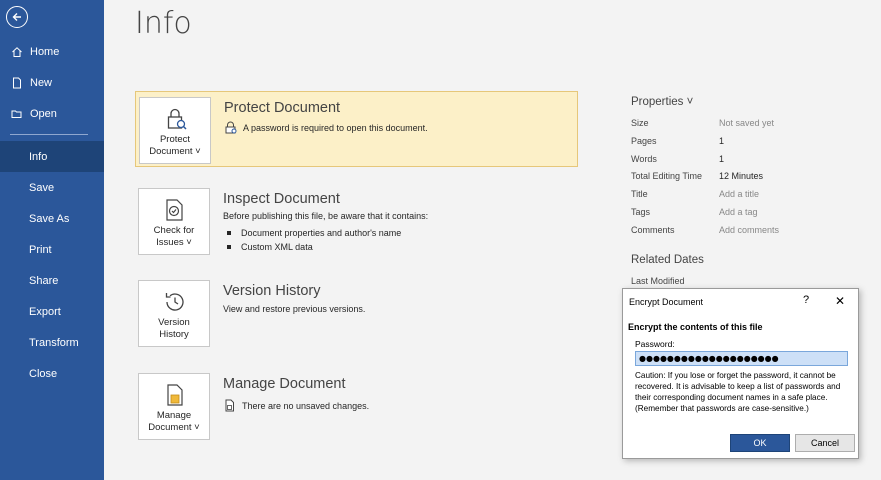  I want to click on protect-button-label: Protect Document ˅, so click(175, 146).